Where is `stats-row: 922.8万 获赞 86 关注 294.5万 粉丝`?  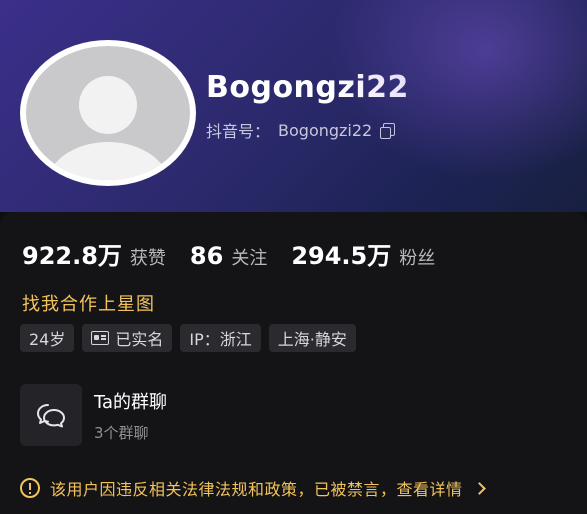 stats-row: 922.8万 获赞 86 关注 294.5万 粉丝 is located at coordinates (240, 253).